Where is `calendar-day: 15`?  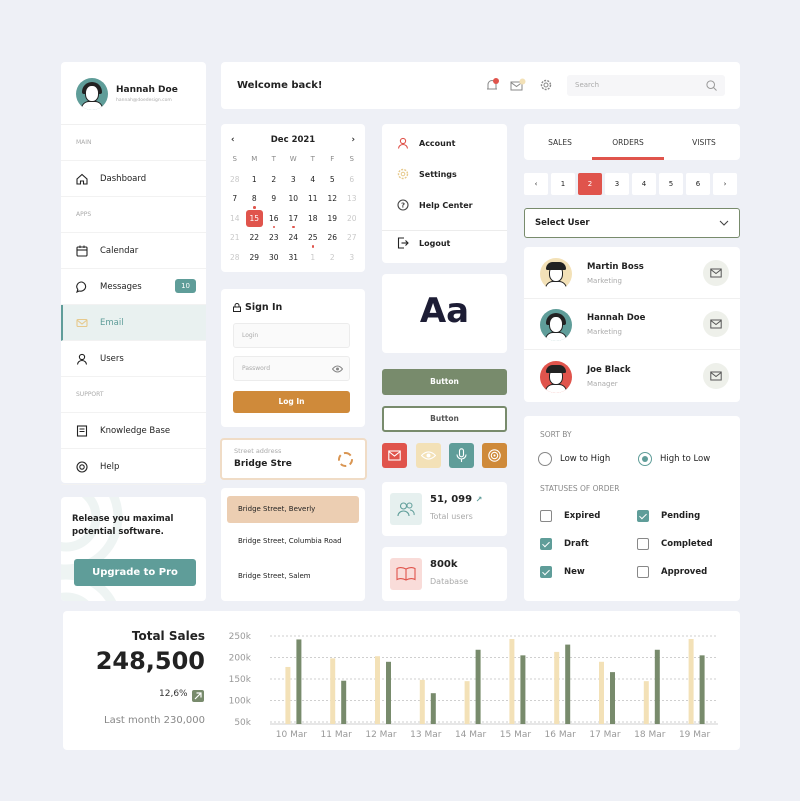
calendar-day: 15 is located at coordinates (254, 218).